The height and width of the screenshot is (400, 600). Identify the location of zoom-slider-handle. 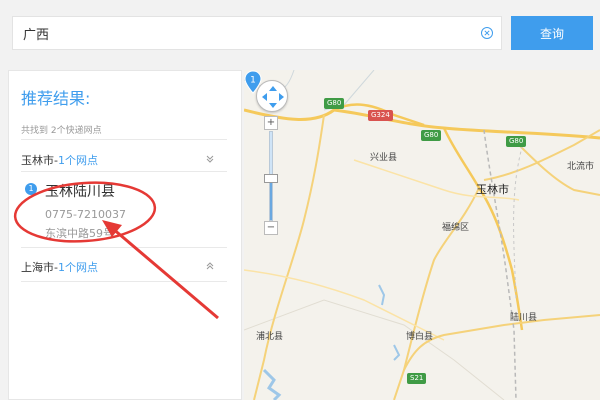
(271, 178).